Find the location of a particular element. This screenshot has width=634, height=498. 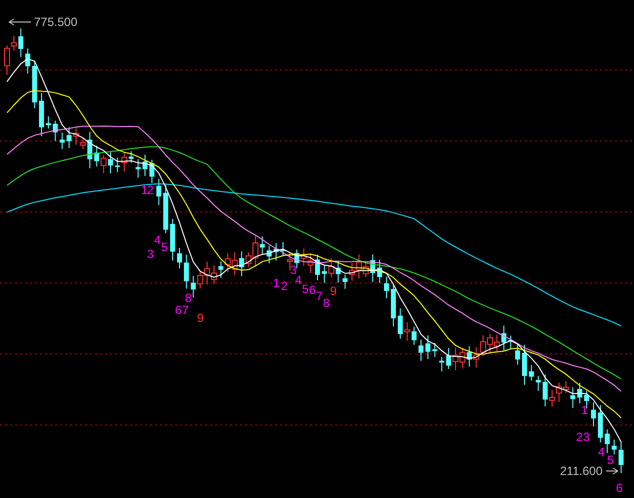

low-price-label: 211.600 is located at coordinates (581, 471).